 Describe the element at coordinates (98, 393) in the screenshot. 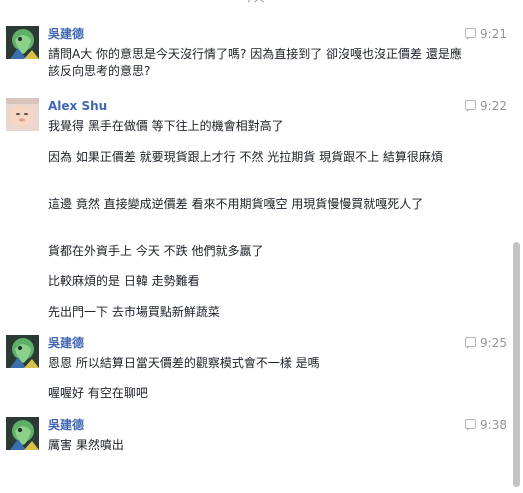

I see `message-text: 喔喔好 有空在聊吧` at that location.